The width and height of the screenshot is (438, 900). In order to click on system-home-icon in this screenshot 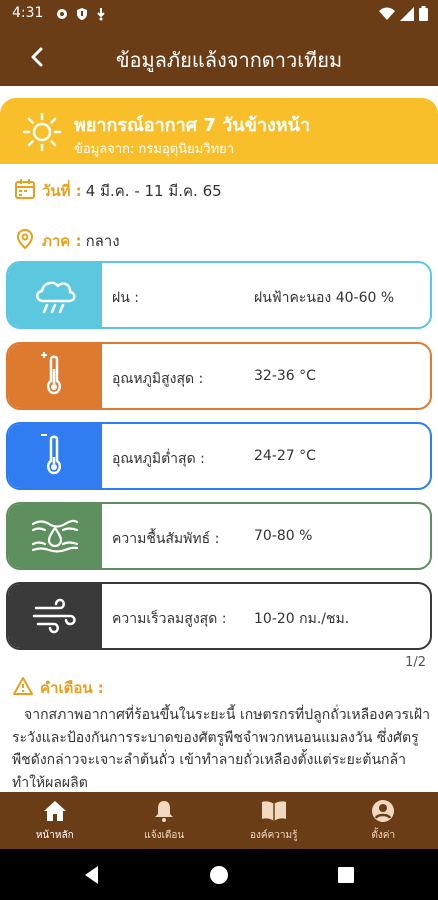, I will do `click(219, 875)`.